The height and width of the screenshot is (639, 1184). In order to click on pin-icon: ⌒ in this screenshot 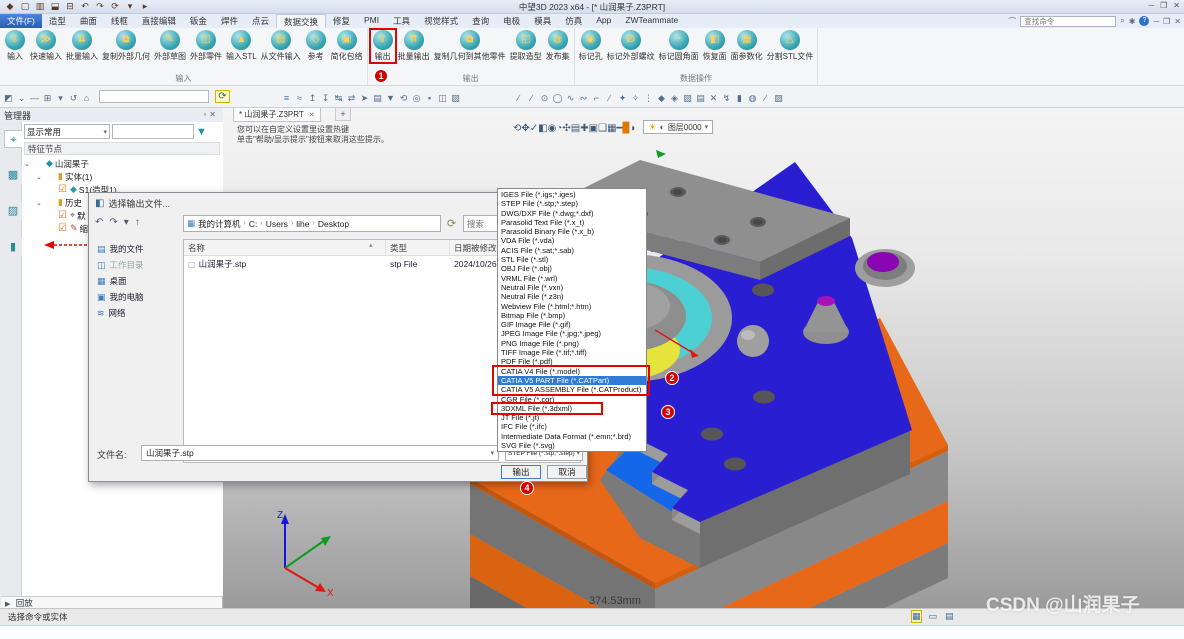, I will do `click(1012, 21)`.